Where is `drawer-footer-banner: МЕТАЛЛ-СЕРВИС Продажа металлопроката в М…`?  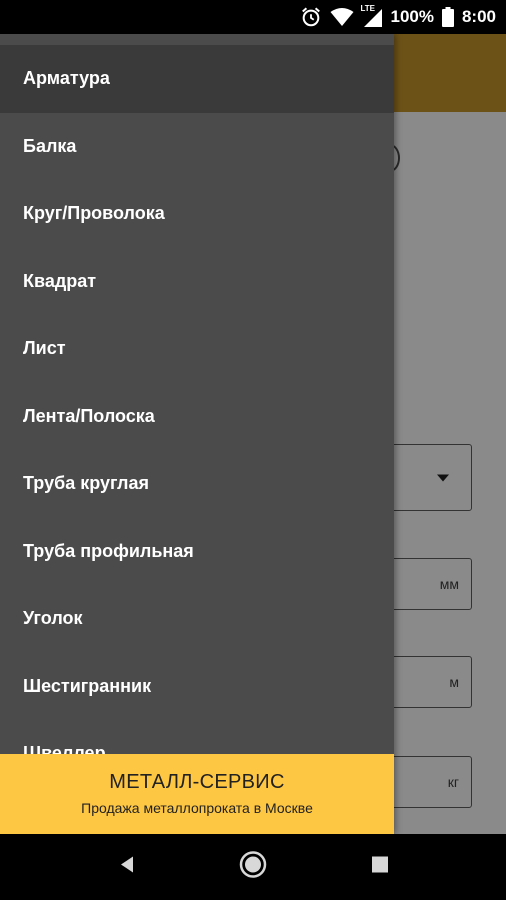 drawer-footer-banner: МЕТАЛЛ-СЕРВИС Продажа металлопроката в М… is located at coordinates (197, 794).